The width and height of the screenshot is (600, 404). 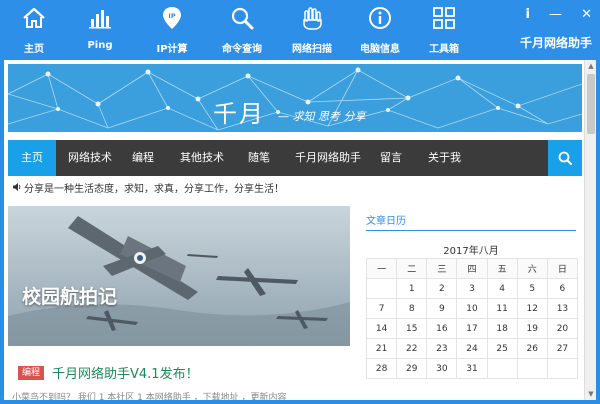 I want to click on nav-item-about: 关于我, so click(x=444, y=158).